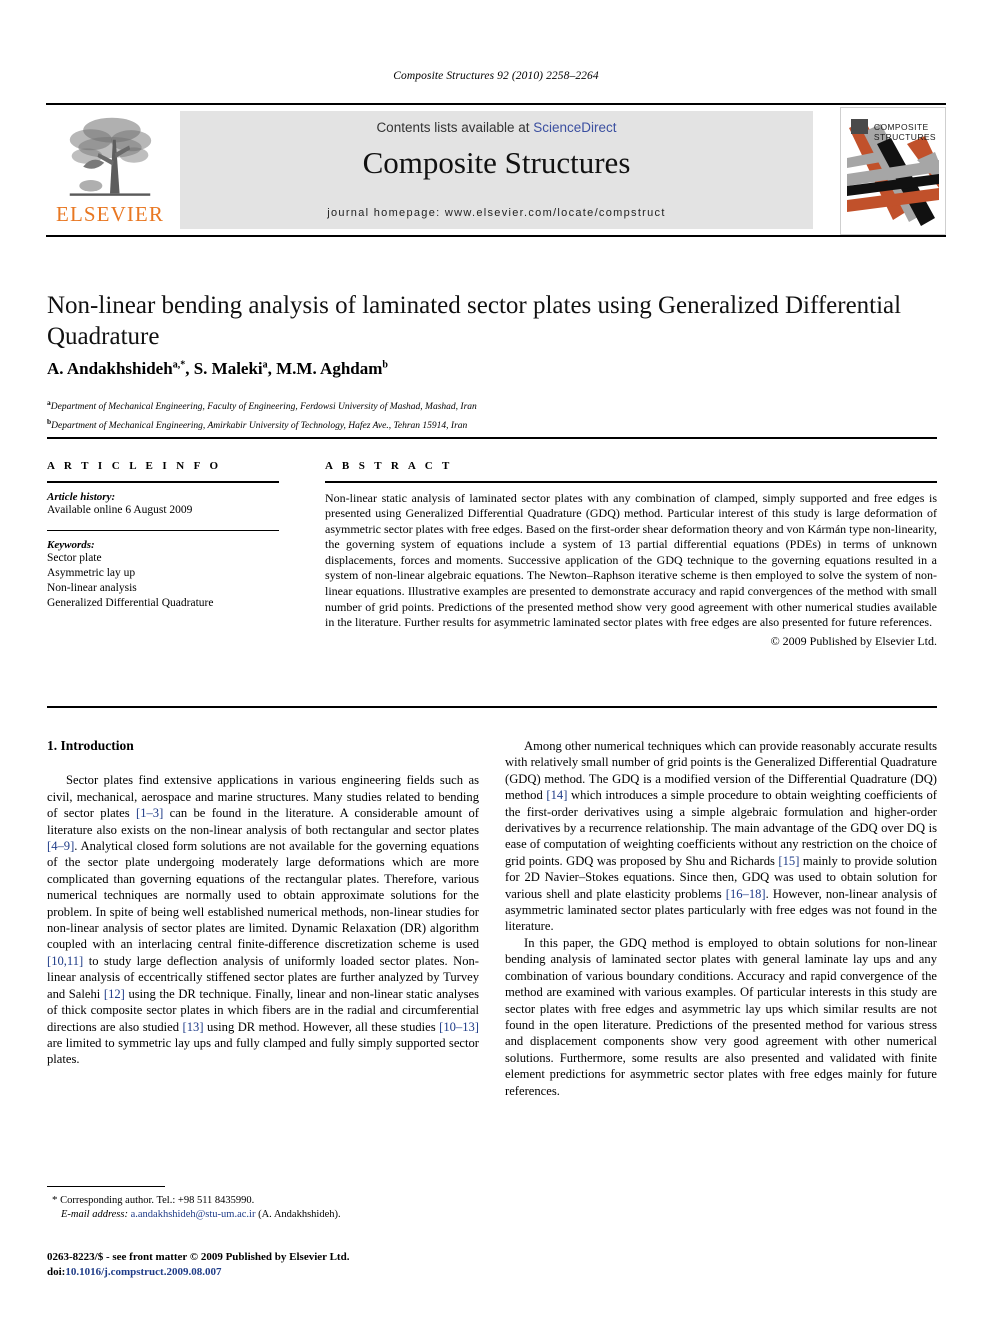 The width and height of the screenshot is (992, 1323). Describe the element at coordinates (631, 482) in the screenshot. I see `abstract-rule` at that location.